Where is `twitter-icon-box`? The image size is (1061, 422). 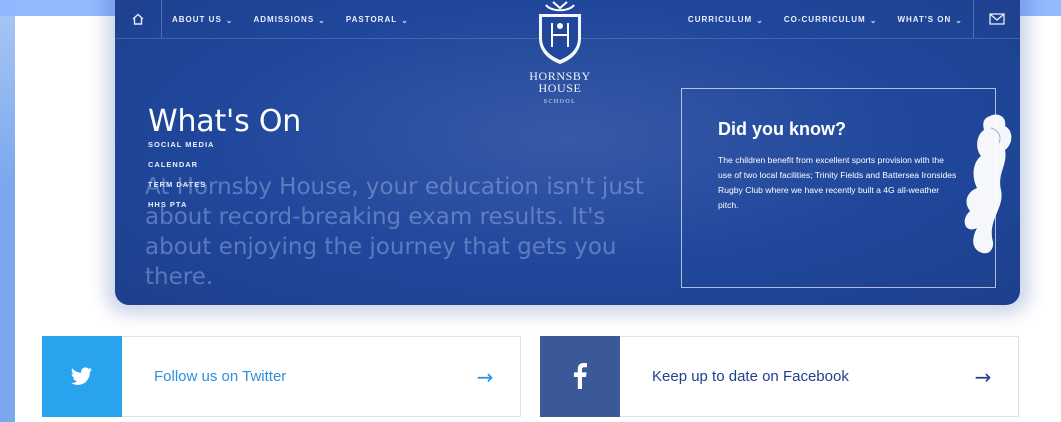 twitter-icon-box is located at coordinates (82, 376).